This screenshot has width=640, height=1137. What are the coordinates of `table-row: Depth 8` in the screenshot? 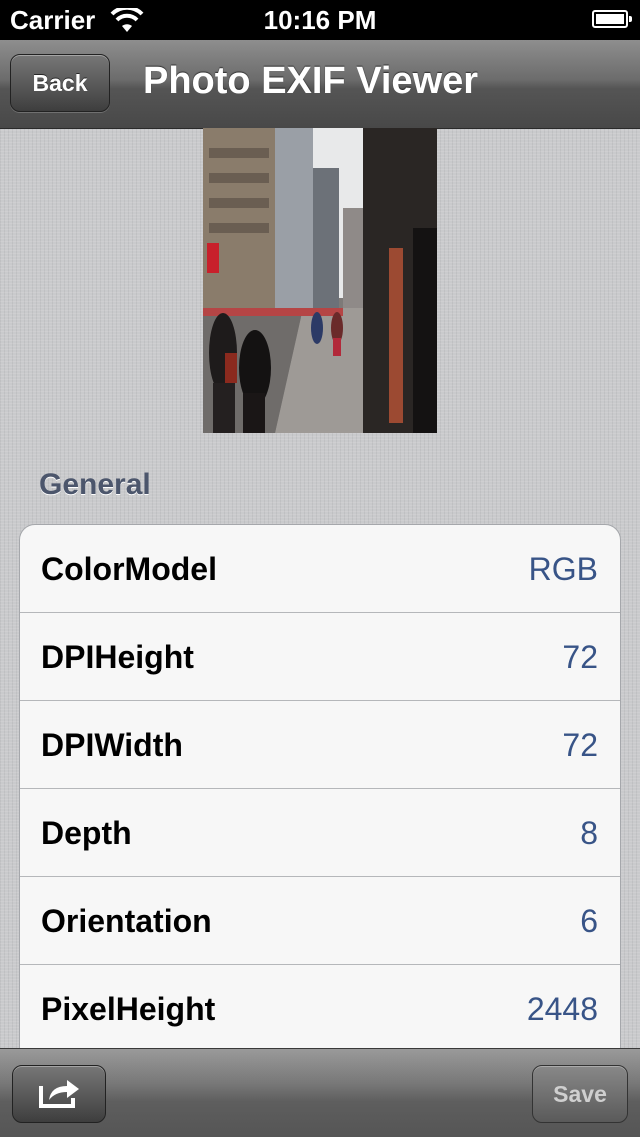 It's located at (320, 833).